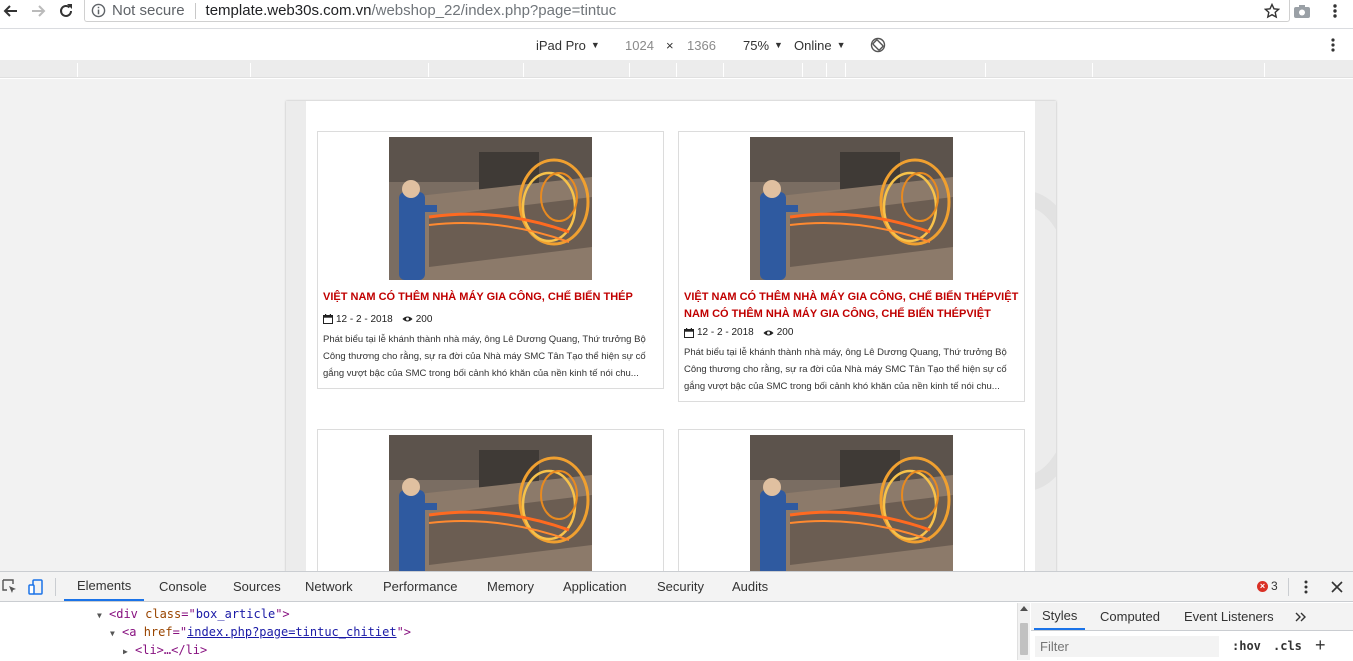  Describe the element at coordinates (165, 651) in the screenshot. I see `dom-node: ▶ <li>…</li>` at that location.